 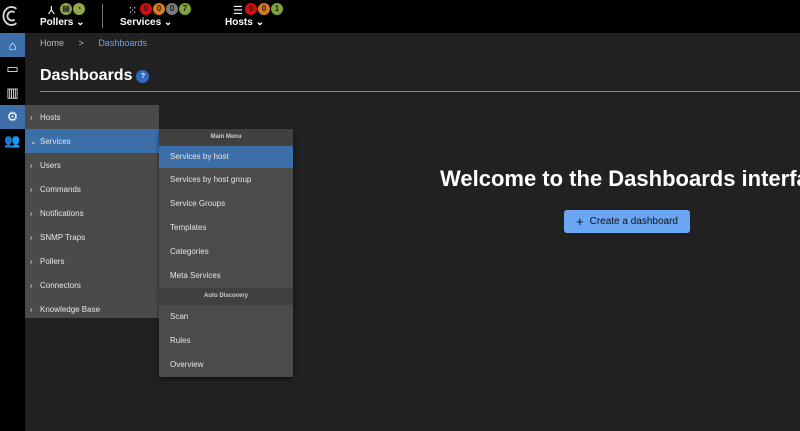 I want to click on warning-badge: 0, so click(x=159, y=9).